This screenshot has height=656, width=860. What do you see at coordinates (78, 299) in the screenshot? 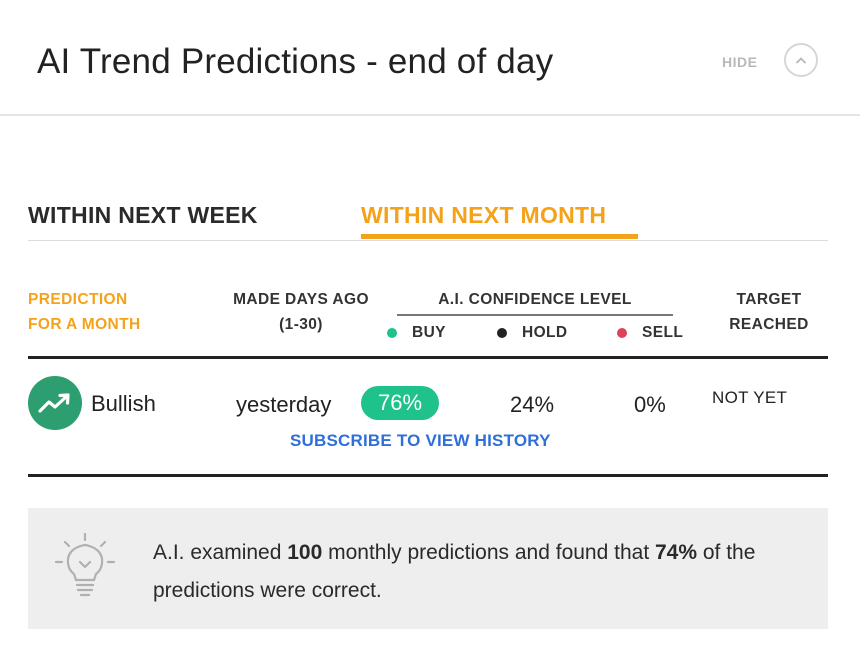
I see `column-header-line: PREDICTION` at bounding box center [78, 299].